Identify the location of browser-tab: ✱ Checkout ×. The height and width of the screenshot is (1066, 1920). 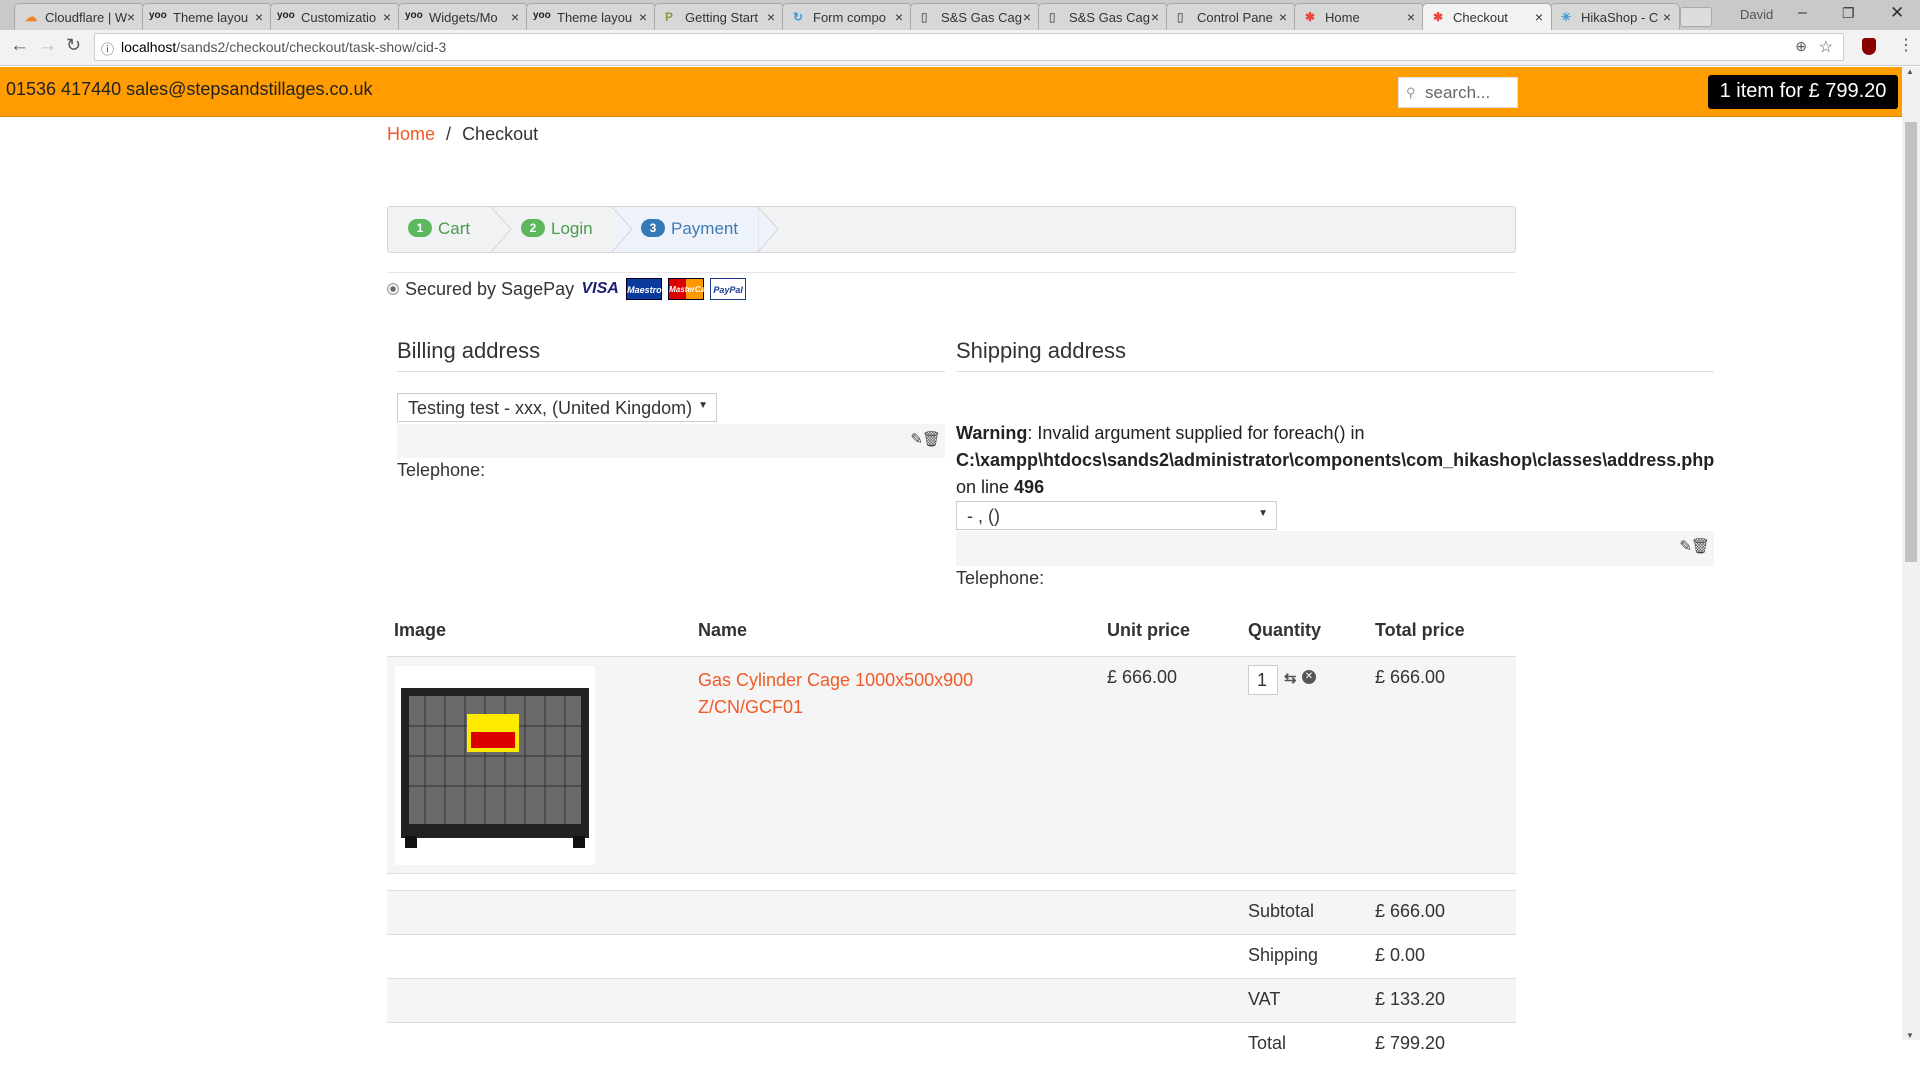
(1487, 16).